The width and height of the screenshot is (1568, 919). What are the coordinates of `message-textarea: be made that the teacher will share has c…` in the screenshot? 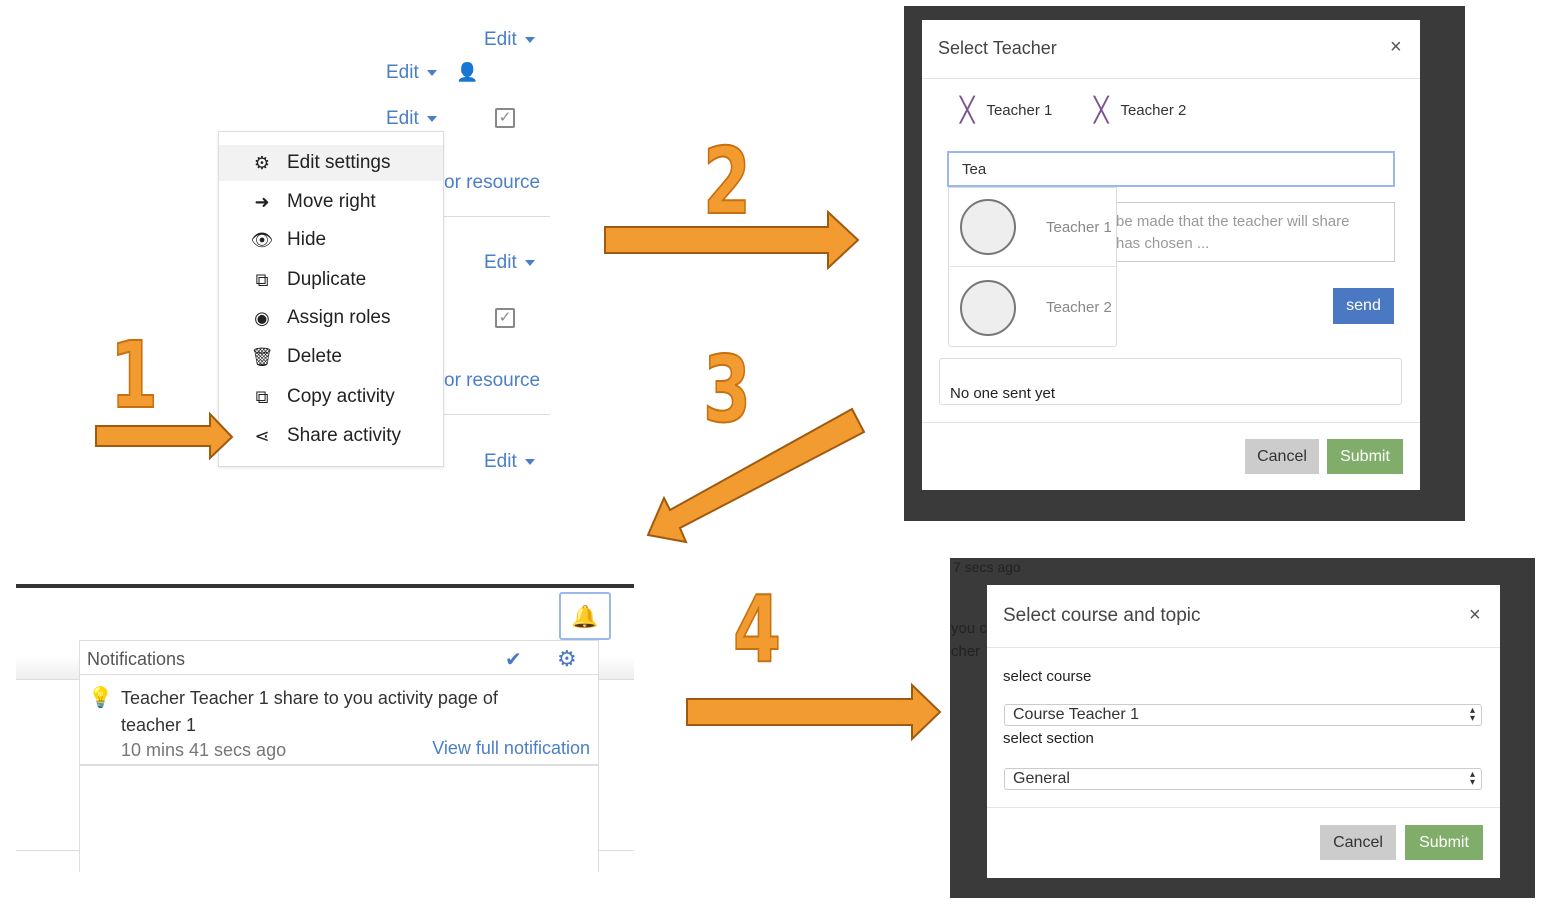 It's located at (1255, 232).